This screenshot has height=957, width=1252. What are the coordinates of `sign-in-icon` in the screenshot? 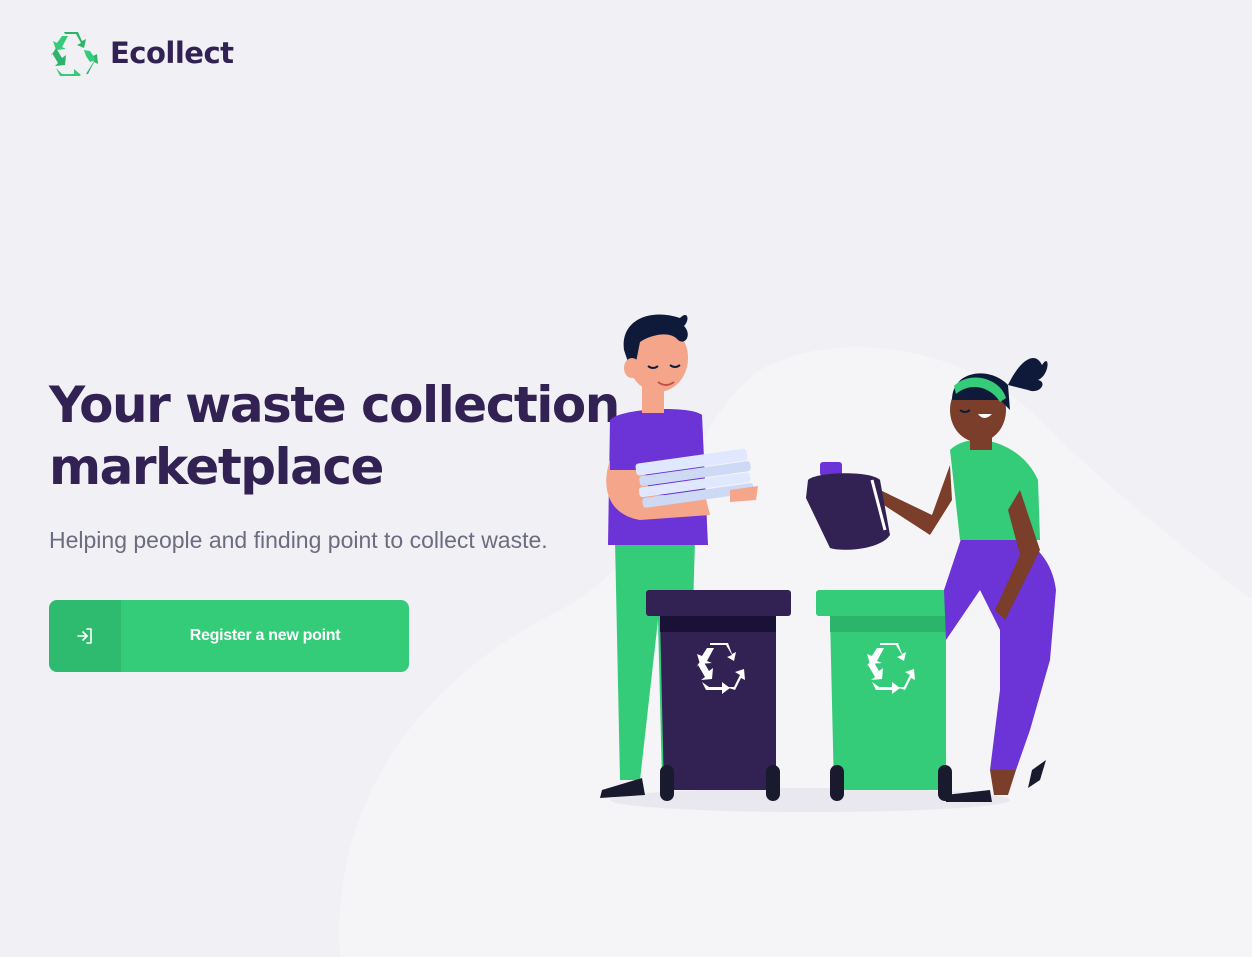 It's located at (85, 636).